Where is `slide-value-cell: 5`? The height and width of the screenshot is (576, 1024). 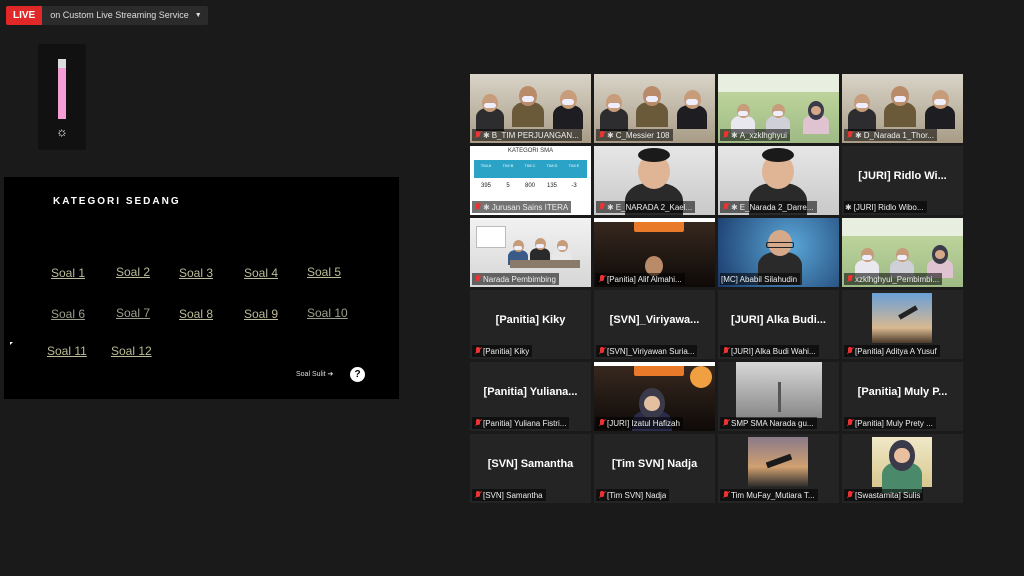
slide-value-cell: 5 is located at coordinates (508, 186).